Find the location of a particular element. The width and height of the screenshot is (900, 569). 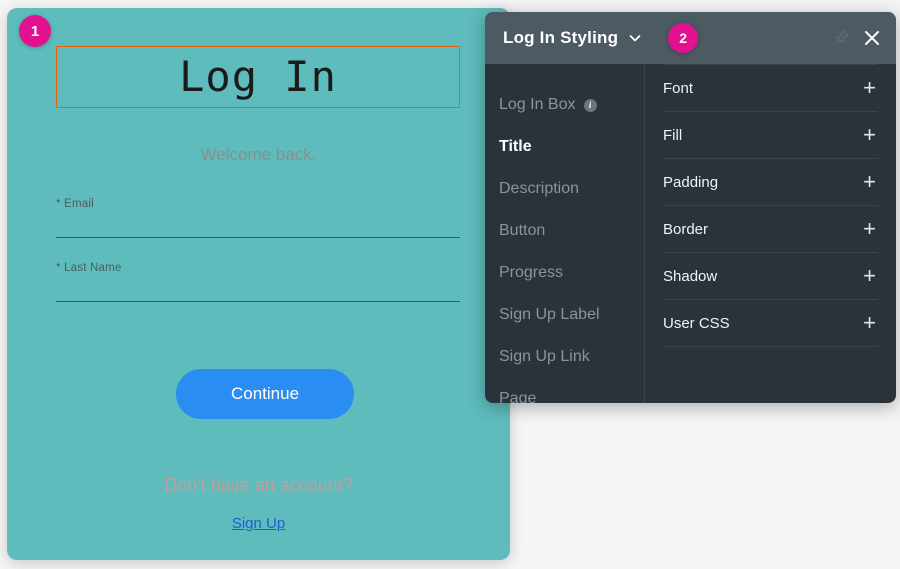

sidebar-item-label: Description is located at coordinates (539, 188).